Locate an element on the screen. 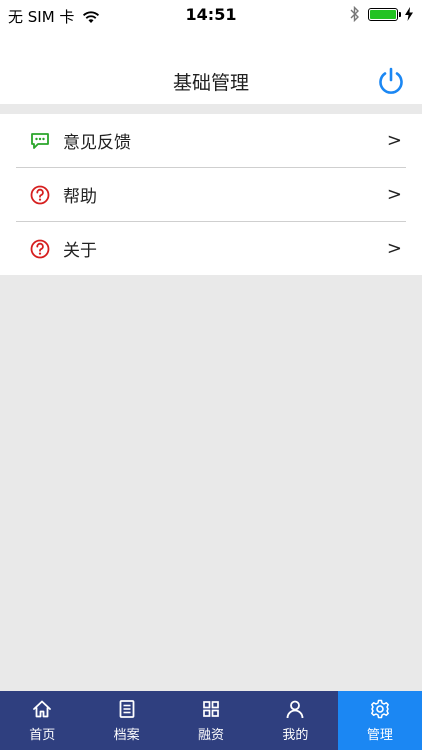 Image resolution: width=422 pixels, height=750 pixels. home-icon is located at coordinates (42, 709).